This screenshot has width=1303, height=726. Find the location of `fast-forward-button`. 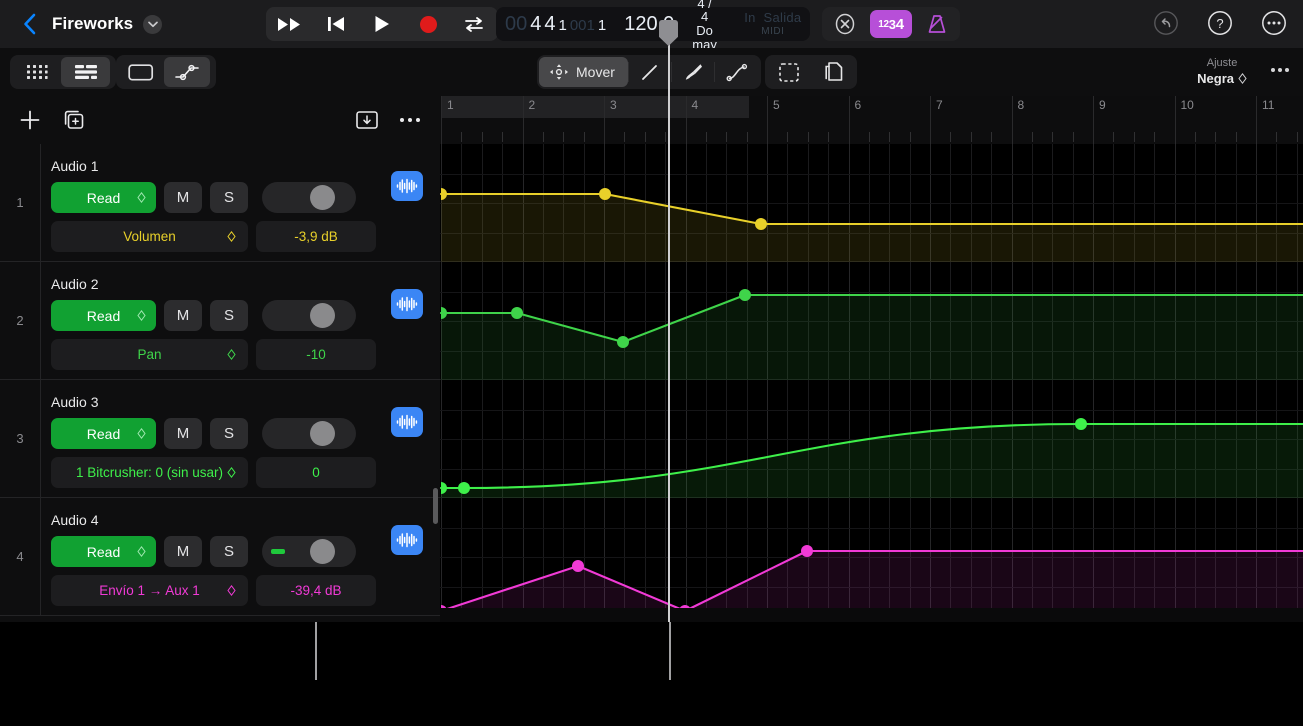

fast-forward-button is located at coordinates (290, 24).